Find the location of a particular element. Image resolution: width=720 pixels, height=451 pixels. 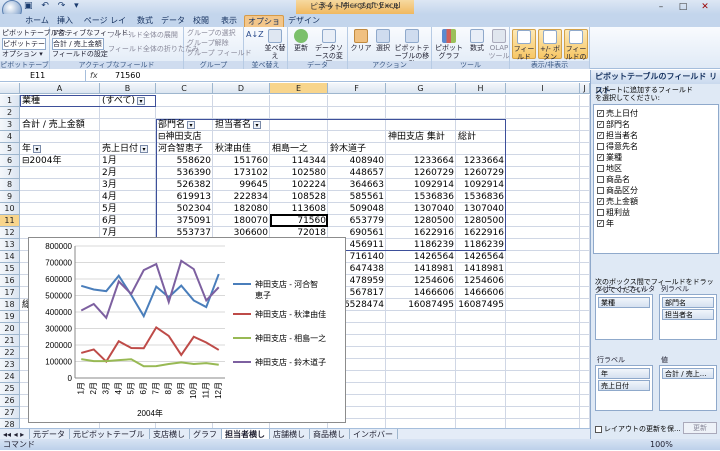

value-cell: 509048 is located at coordinates (357, 209).